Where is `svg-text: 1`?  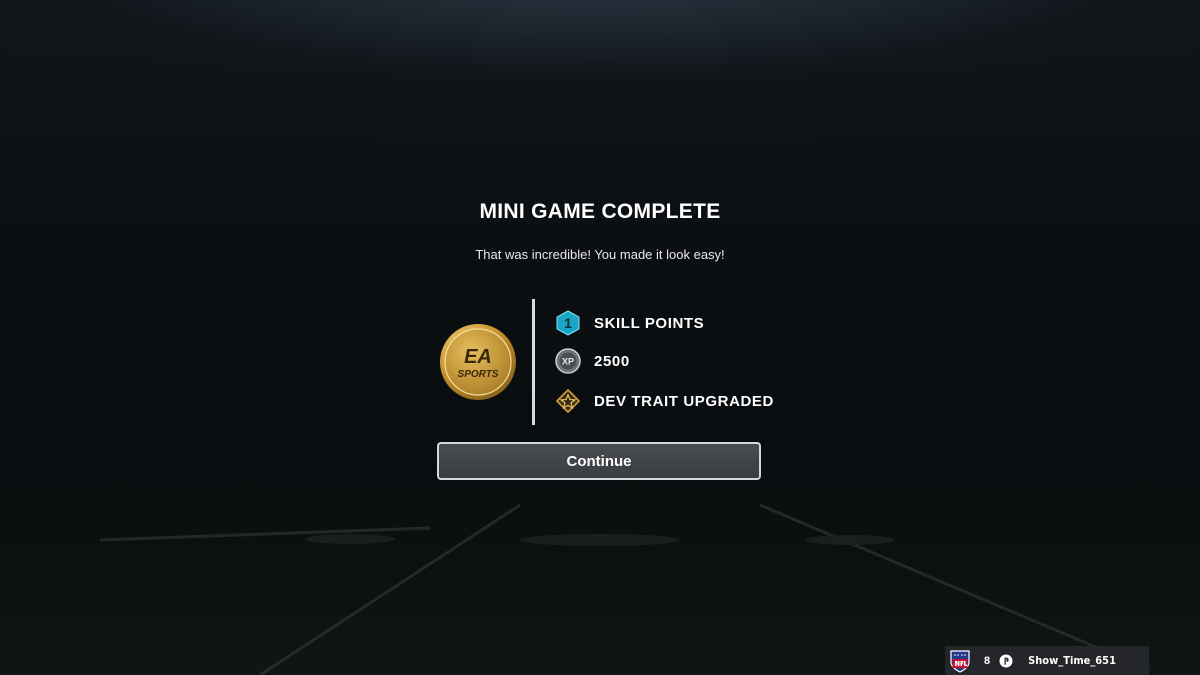
svg-text: 1 is located at coordinates (568, 323).